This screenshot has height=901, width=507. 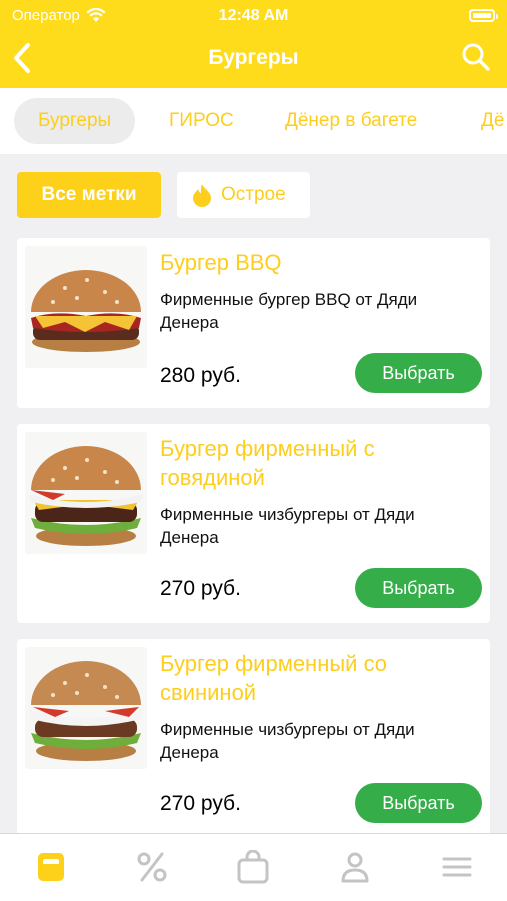 I want to click on product-description: Фирменные бургер BBQ от Дяди Денера, so click(x=289, y=311).